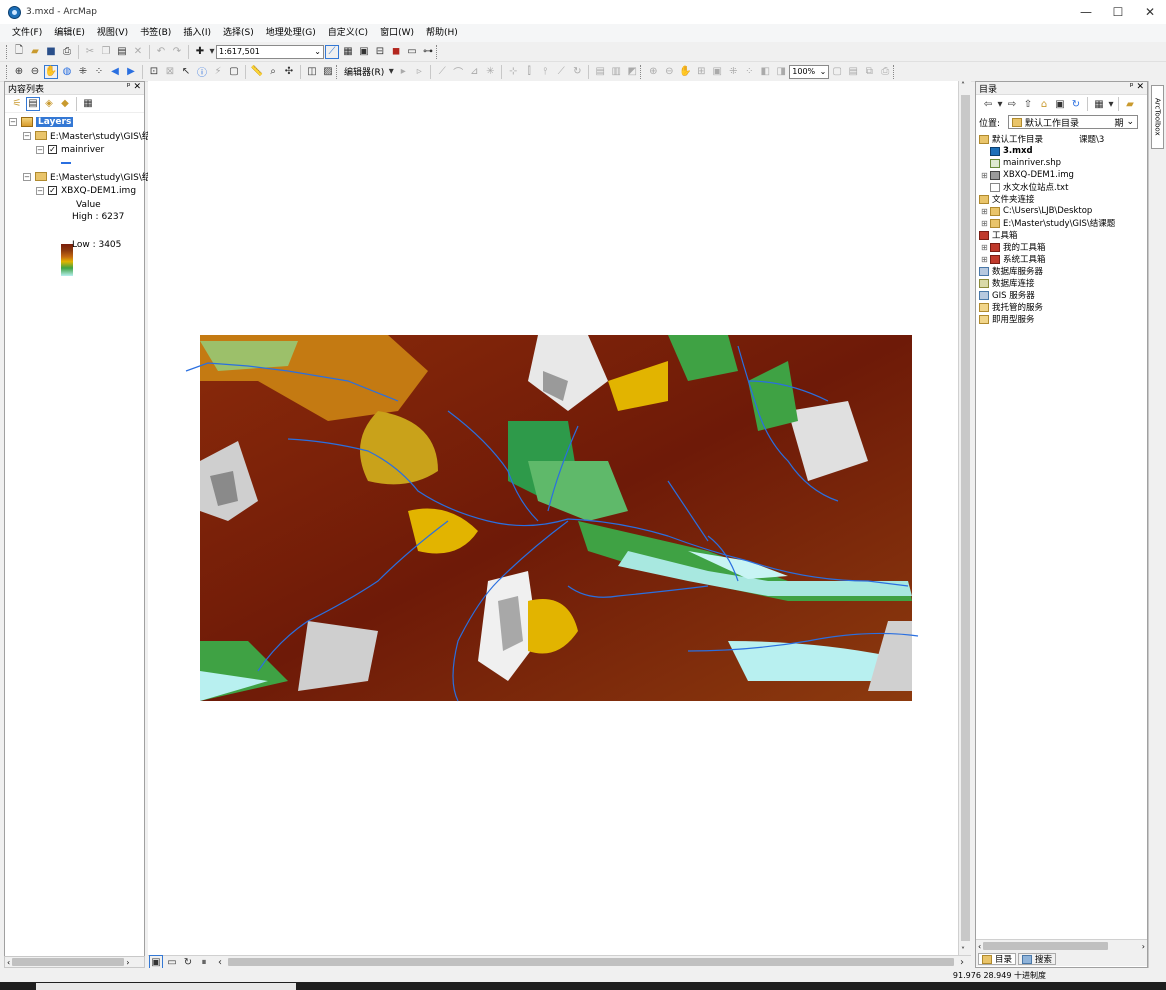  What do you see at coordinates (1073, 122) in the screenshot?
I see `location-combobox: 默认工作目录 期 ⌄` at bounding box center [1073, 122].